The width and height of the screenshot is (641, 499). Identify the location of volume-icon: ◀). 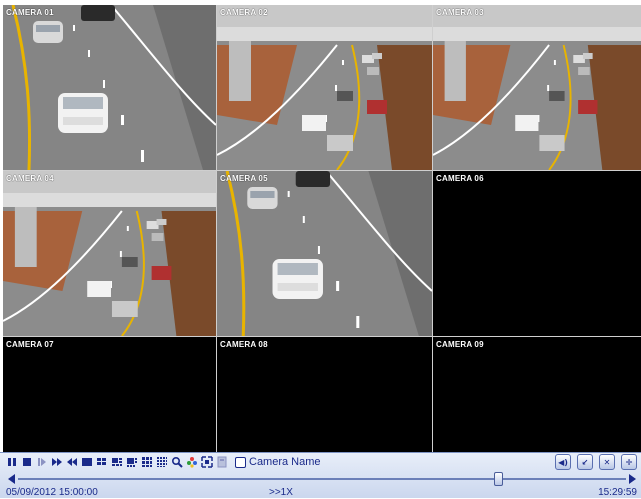
(563, 462).